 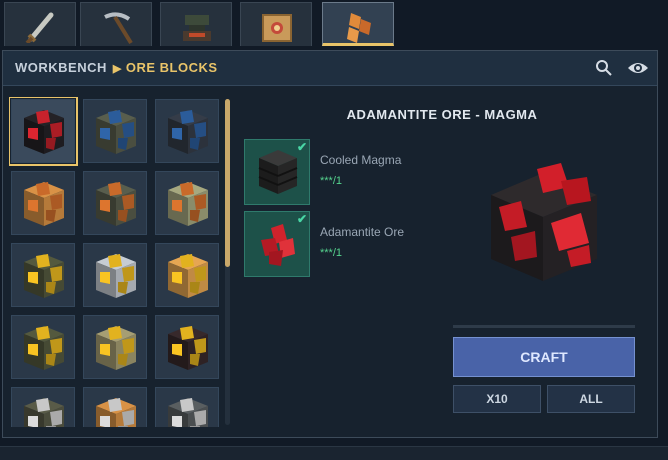 I want to click on craft-all-button: ALL, so click(x=591, y=399).